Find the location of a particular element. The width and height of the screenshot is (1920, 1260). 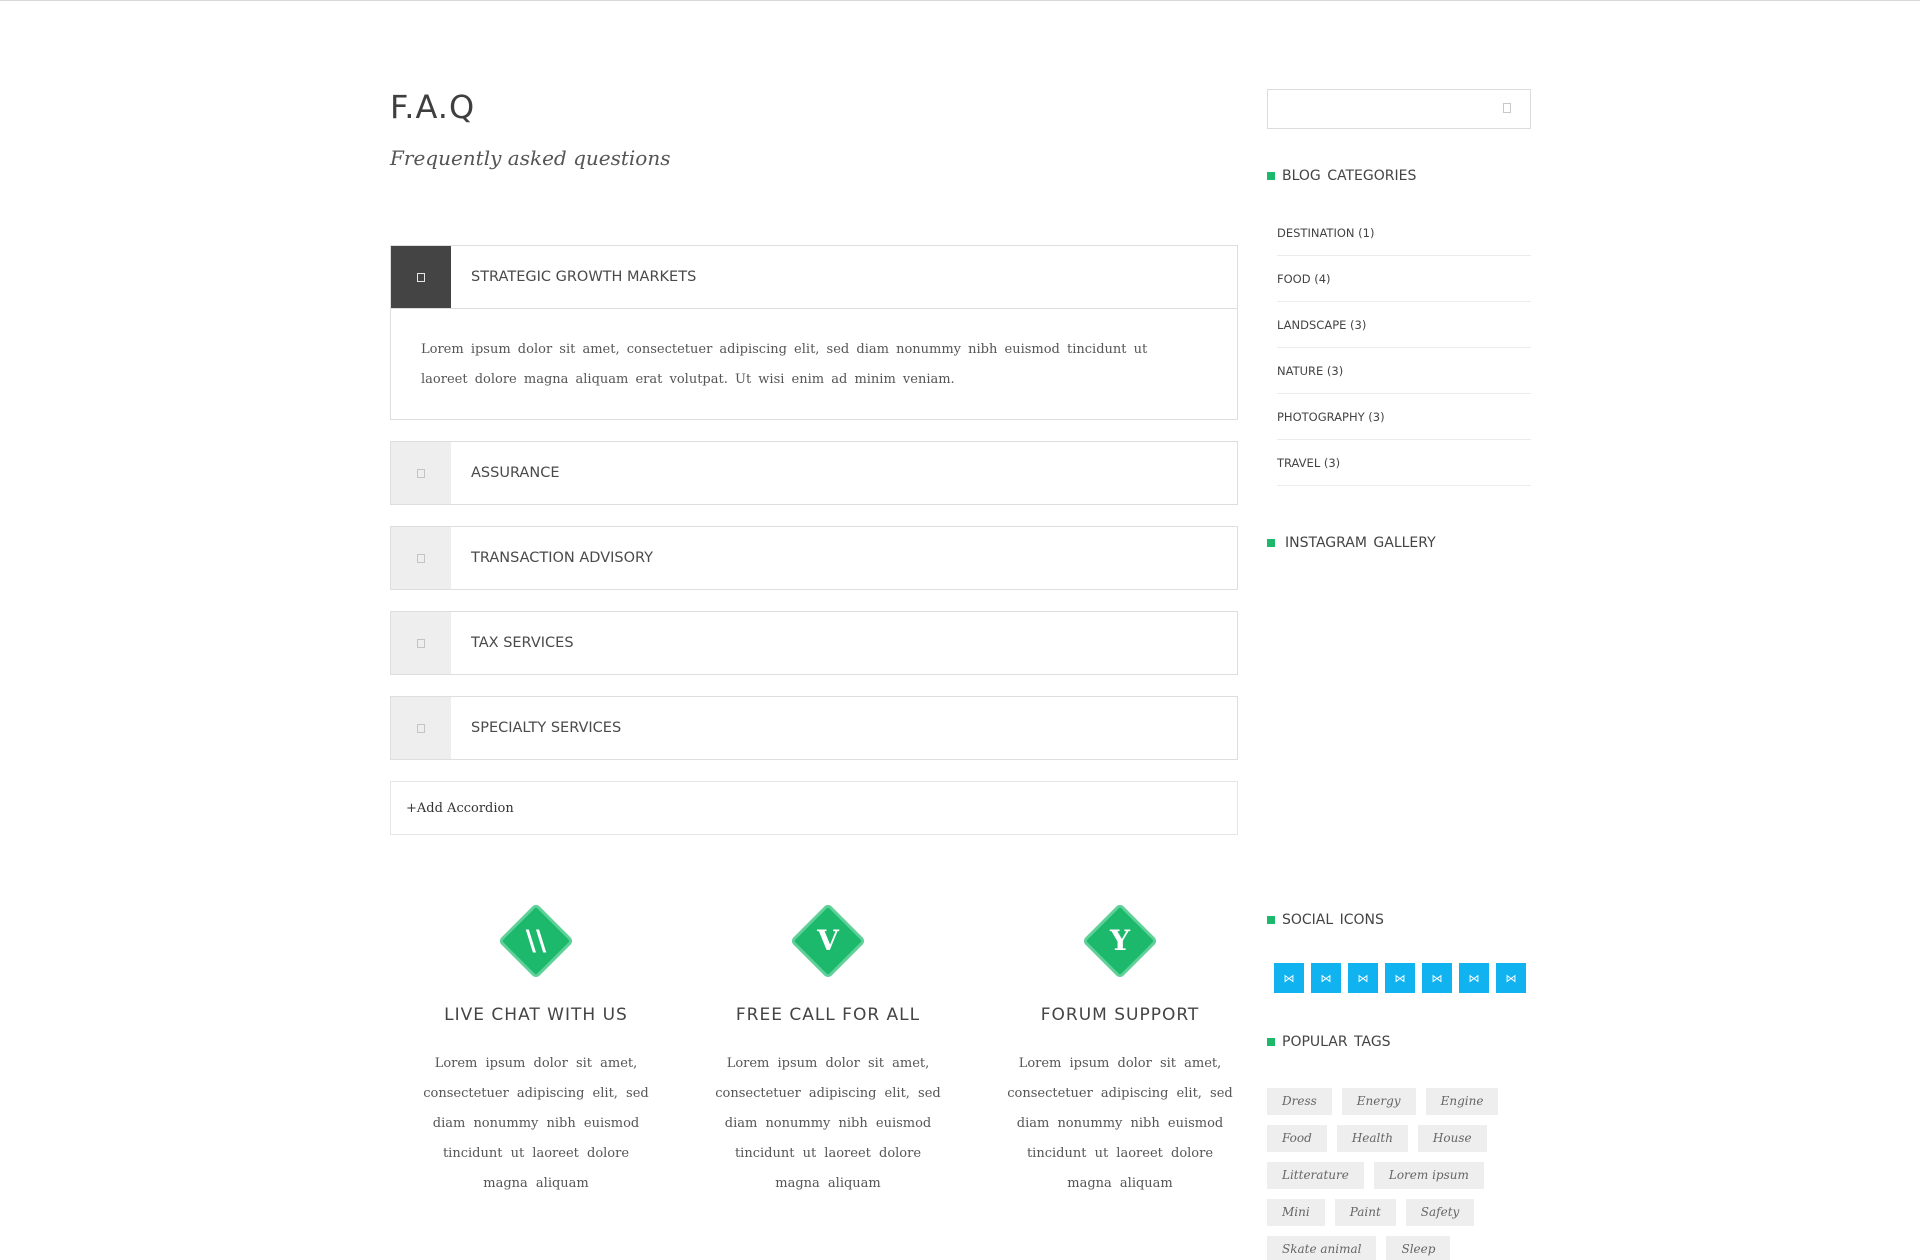

category-item: PHOTOGRAPHY (3) is located at coordinates (1404, 417).